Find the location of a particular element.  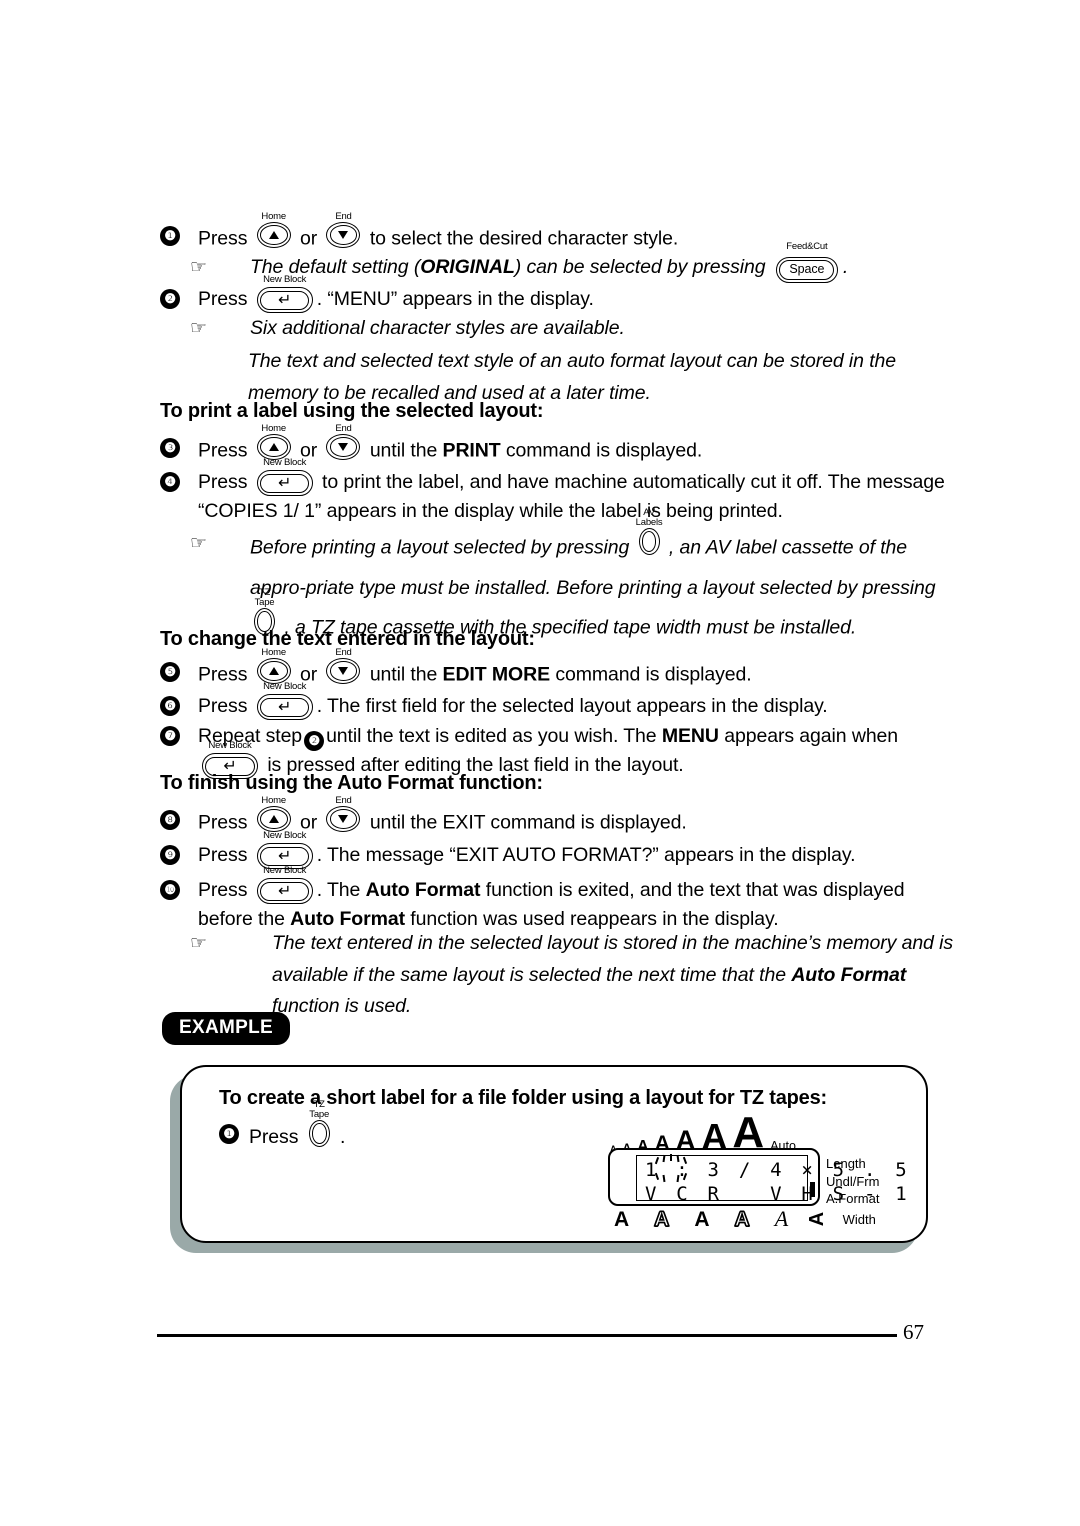

new-block-enter-key-15: New Block ↵ is located at coordinates (284, 850).